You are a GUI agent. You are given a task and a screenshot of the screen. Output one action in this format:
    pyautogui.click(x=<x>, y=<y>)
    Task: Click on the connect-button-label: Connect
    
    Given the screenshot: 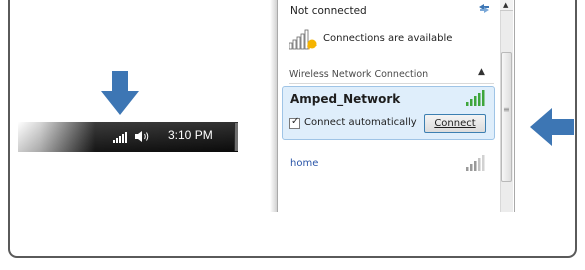 What is the action you would take?
    pyautogui.click(x=455, y=123)
    